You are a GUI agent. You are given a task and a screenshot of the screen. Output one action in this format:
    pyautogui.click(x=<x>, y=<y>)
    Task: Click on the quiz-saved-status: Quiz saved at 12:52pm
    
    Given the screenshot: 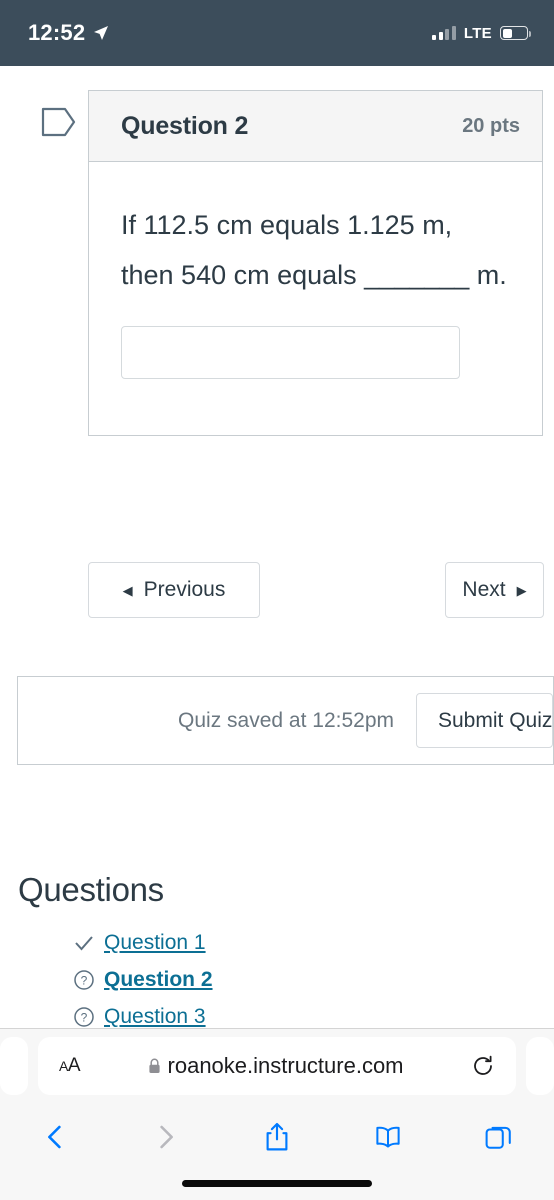 What is the action you would take?
    pyautogui.click(x=286, y=720)
    